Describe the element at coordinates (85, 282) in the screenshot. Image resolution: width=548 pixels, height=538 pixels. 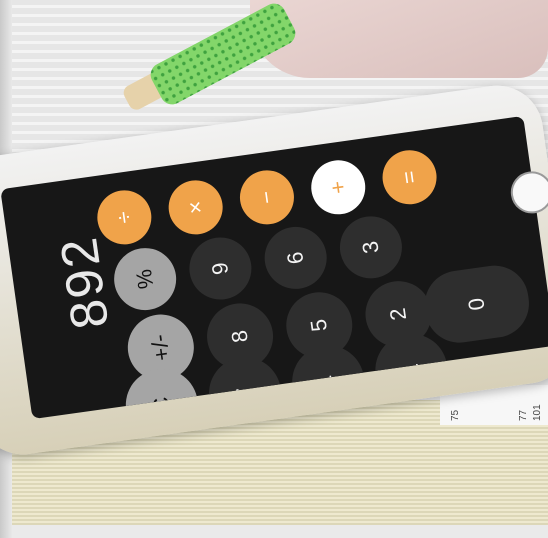
I see `calculator-display: 892` at that location.